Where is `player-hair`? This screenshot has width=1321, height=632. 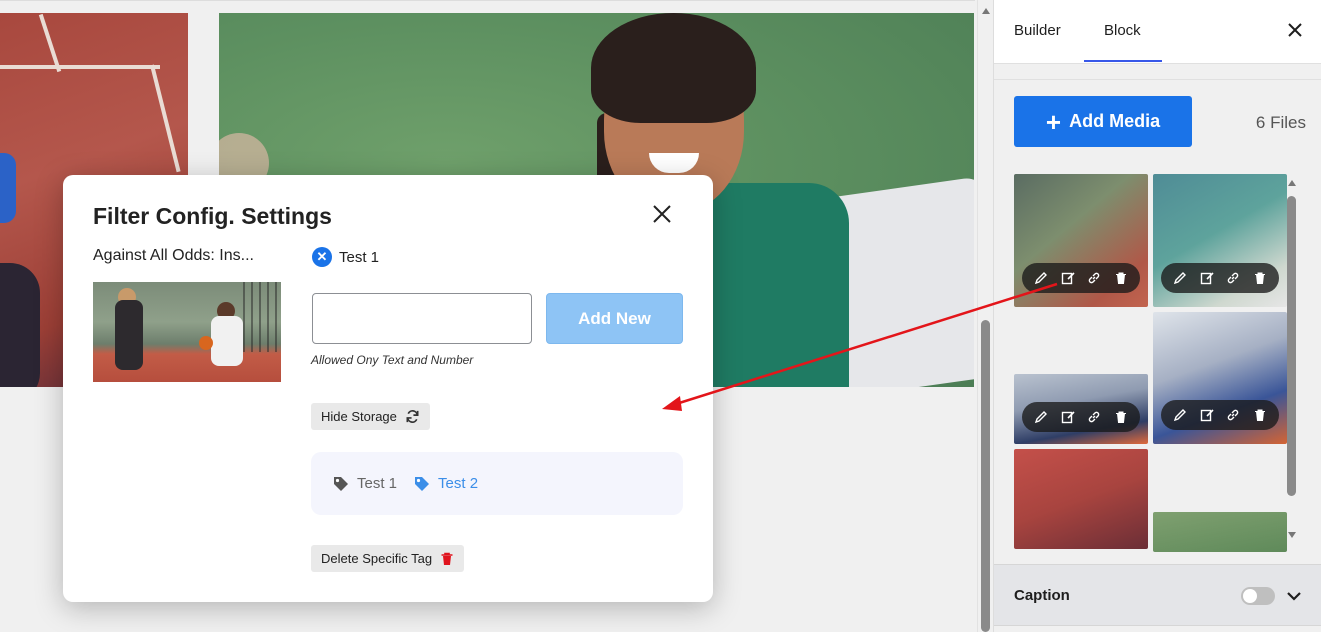
player-hair is located at coordinates (673, 68).